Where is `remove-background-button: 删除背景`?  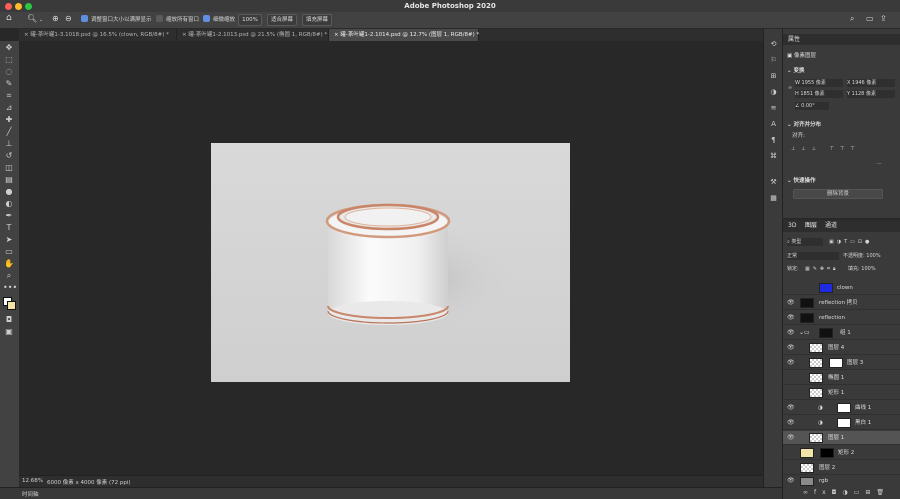
remove-background-button: 删除背景 is located at coordinates (838, 194).